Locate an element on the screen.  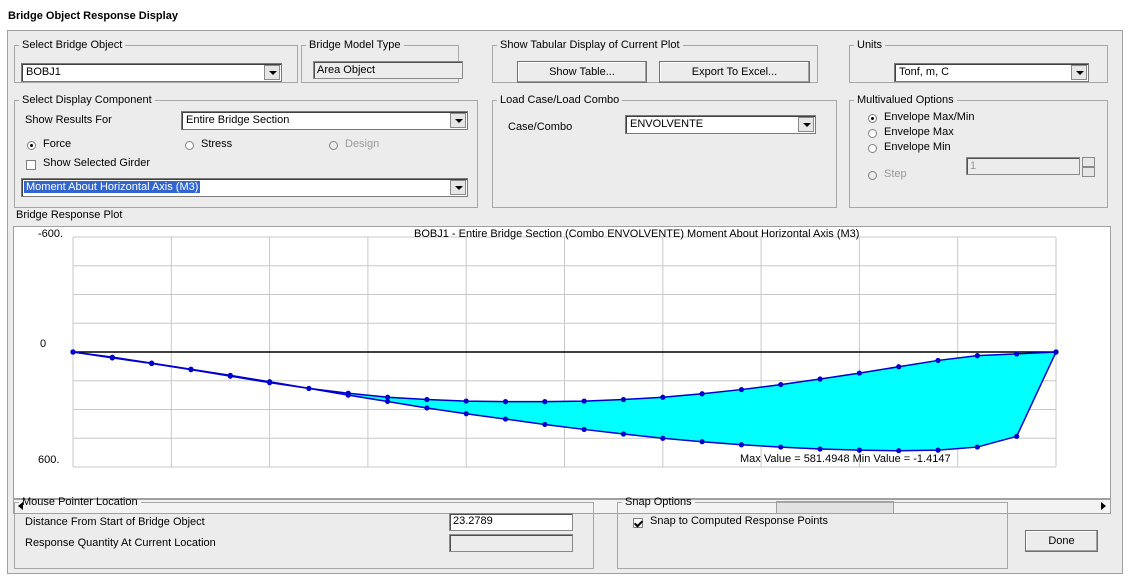
tabular-display-legend: Show Tabular Display of Current Plot is located at coordinates (590, 45).